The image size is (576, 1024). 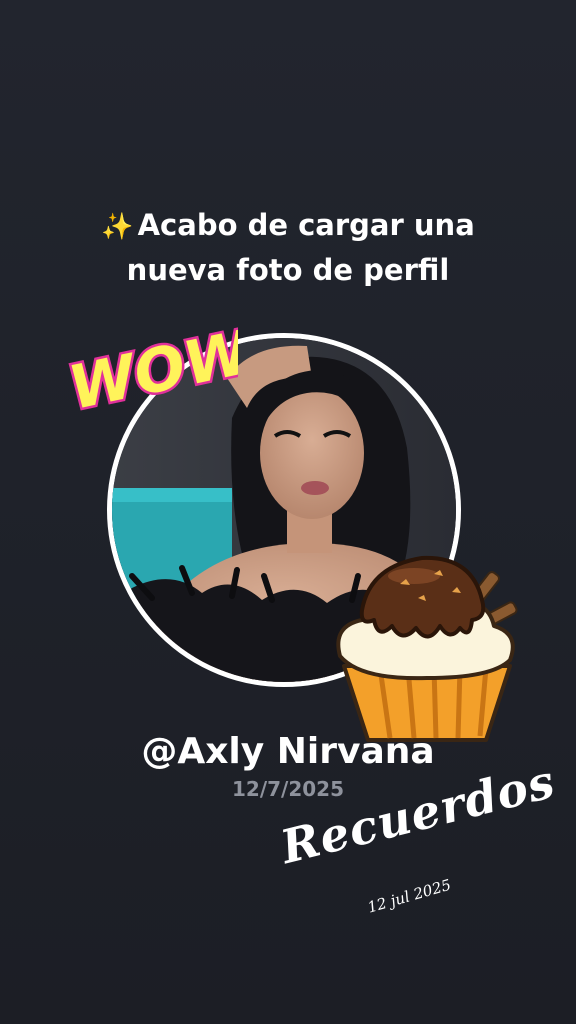 I want to click on cupcake-sticker, so click(x=427, y=648).